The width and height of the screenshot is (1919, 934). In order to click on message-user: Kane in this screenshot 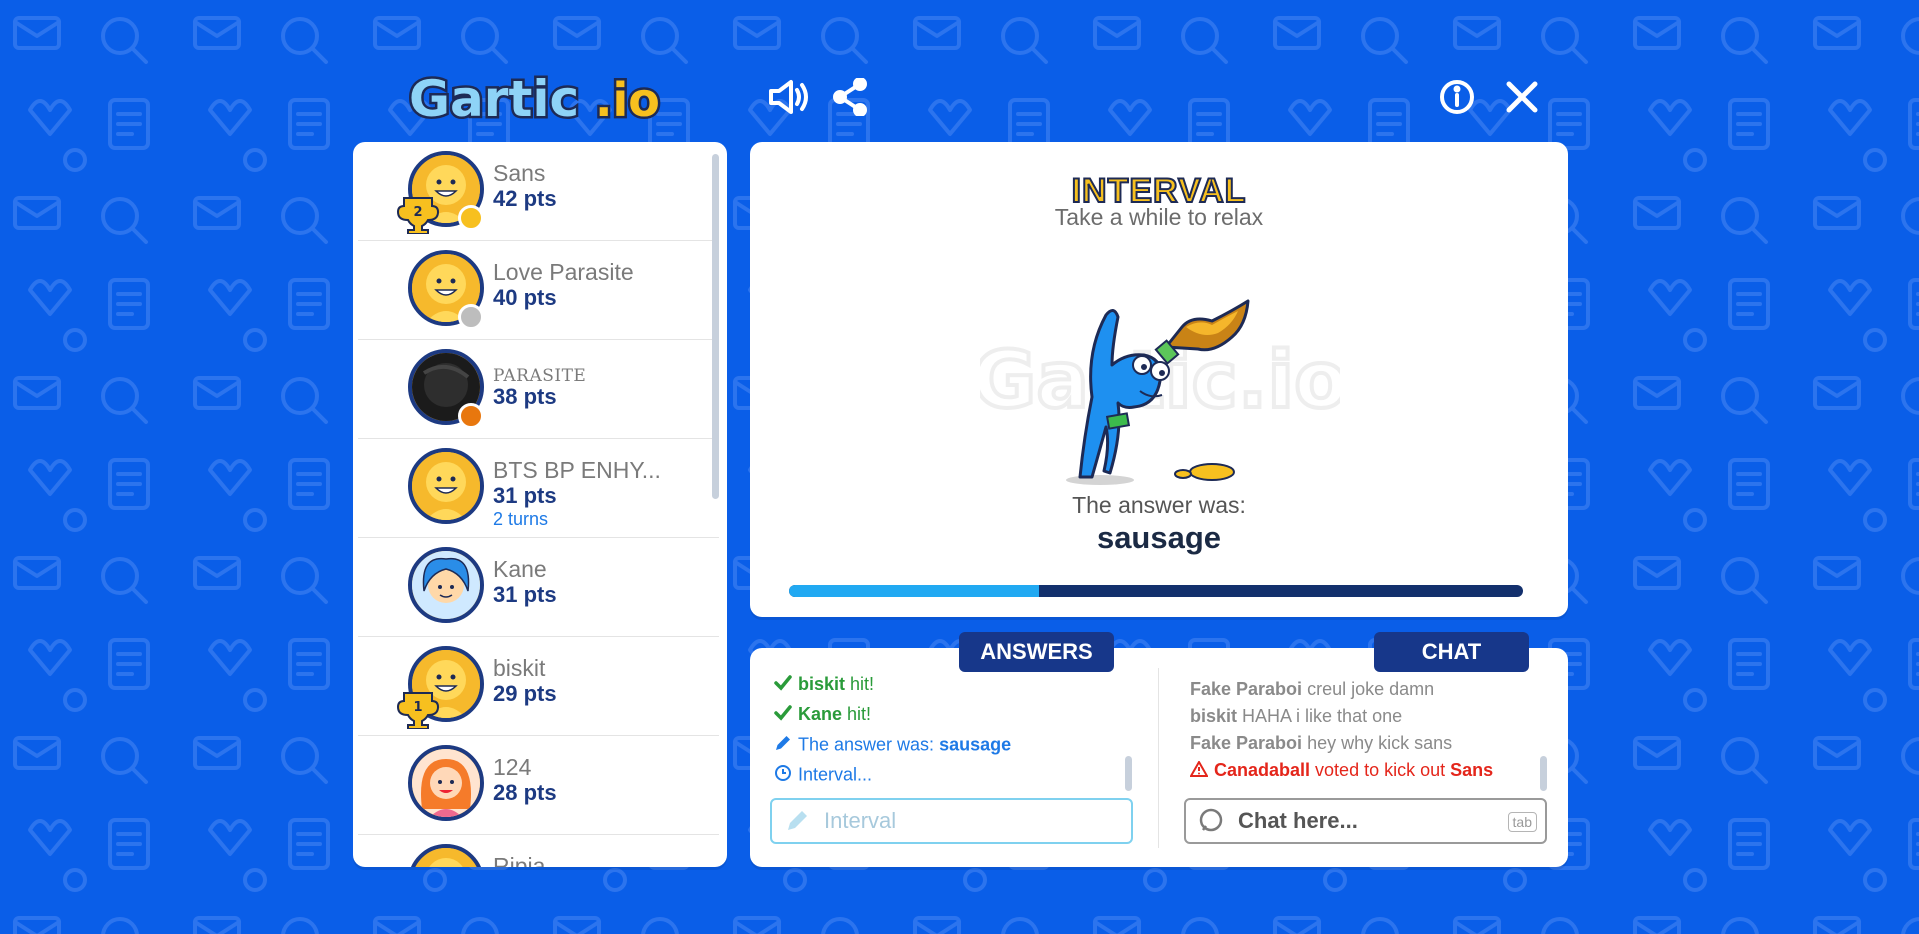, I will do `click(820, 714)`.